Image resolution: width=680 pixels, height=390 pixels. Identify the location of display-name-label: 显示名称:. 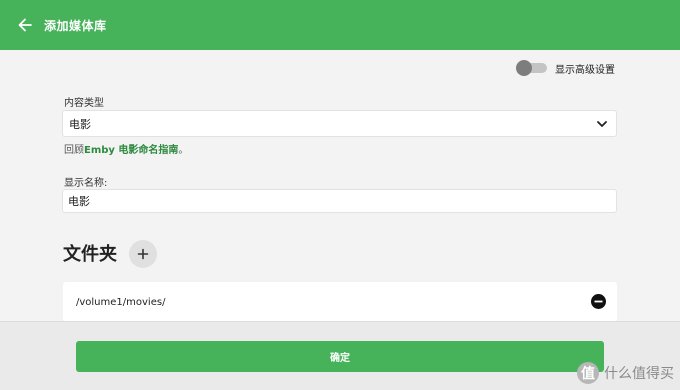
(86, 183).